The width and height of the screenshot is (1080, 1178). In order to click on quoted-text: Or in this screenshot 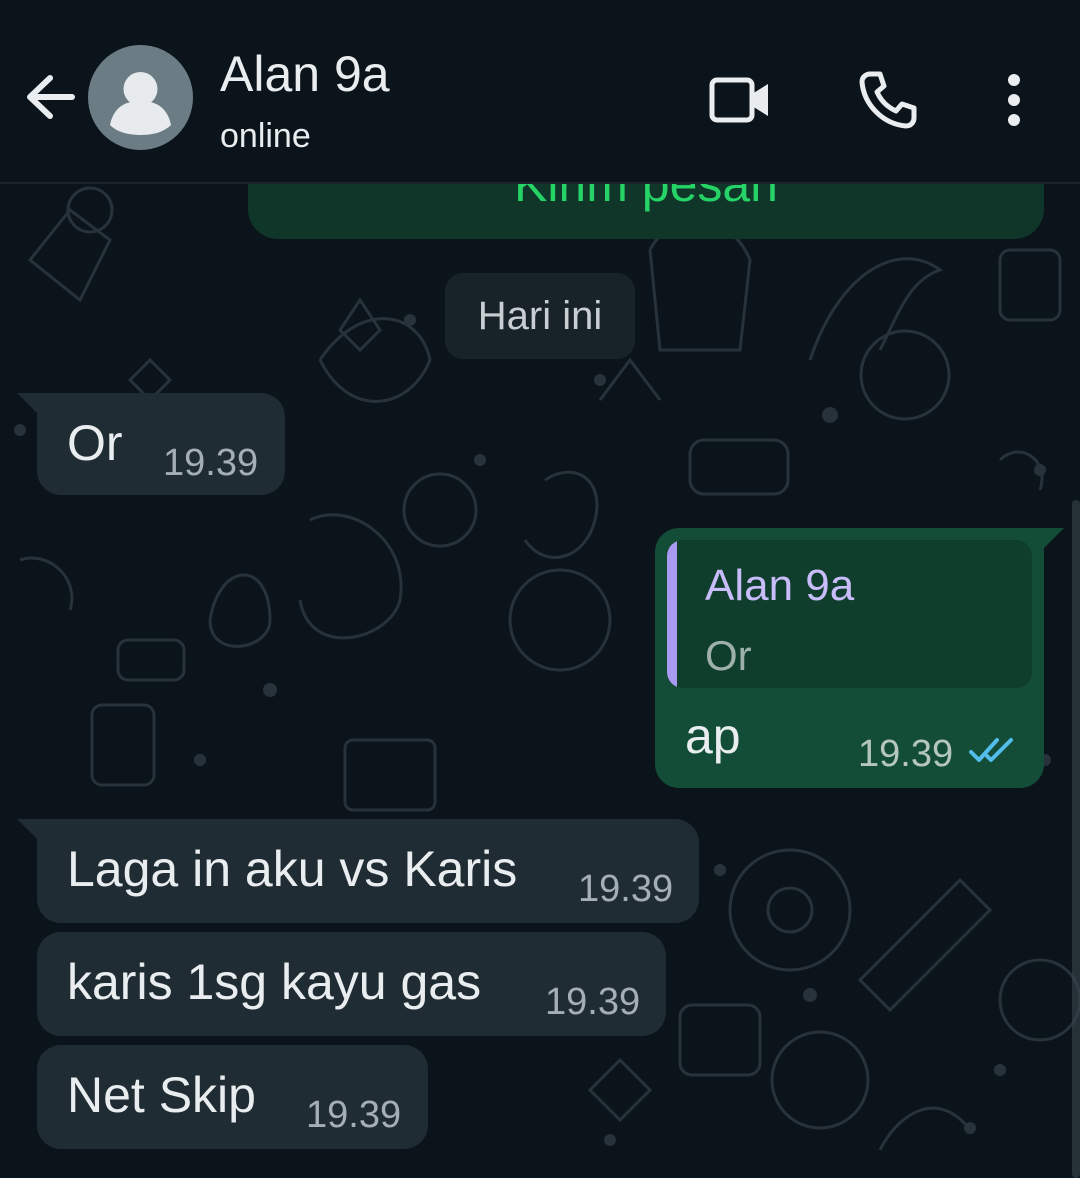, I will do `click(728, 655)`.